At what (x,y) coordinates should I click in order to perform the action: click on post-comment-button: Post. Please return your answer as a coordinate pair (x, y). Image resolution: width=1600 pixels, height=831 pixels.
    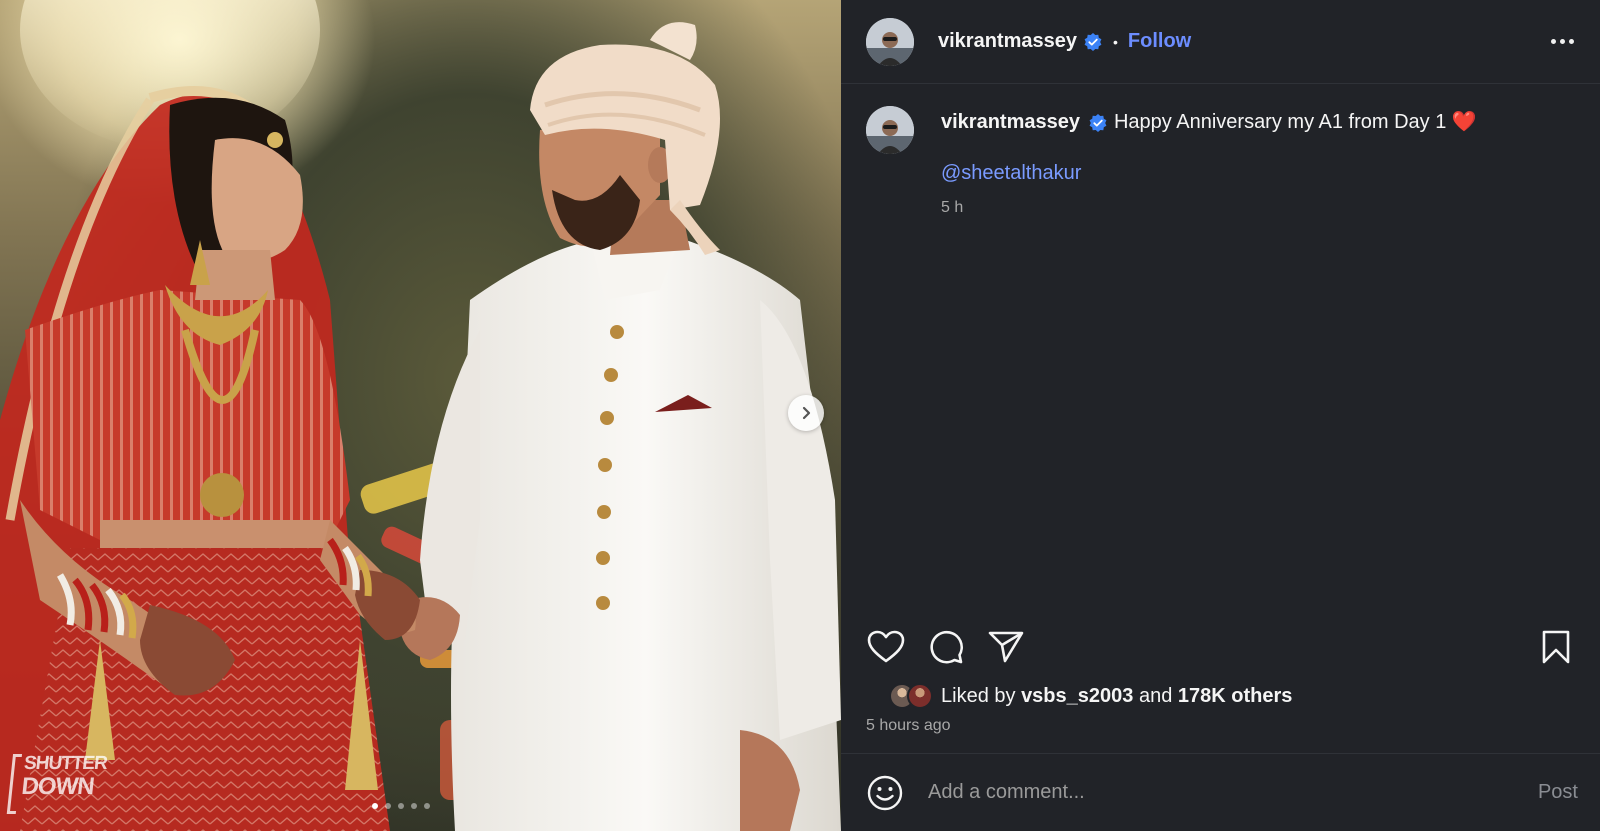
    Looking at the image, I should click on (1558, 792).